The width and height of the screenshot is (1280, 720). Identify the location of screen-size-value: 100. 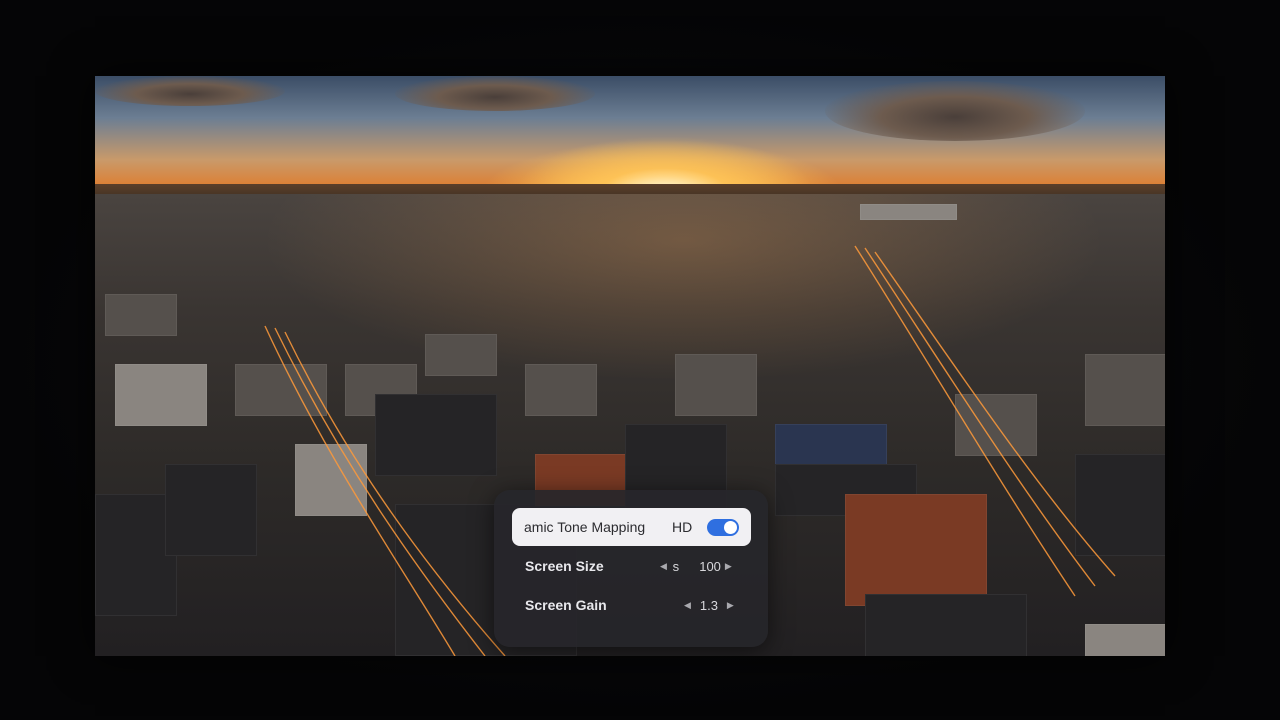
(710, 566).